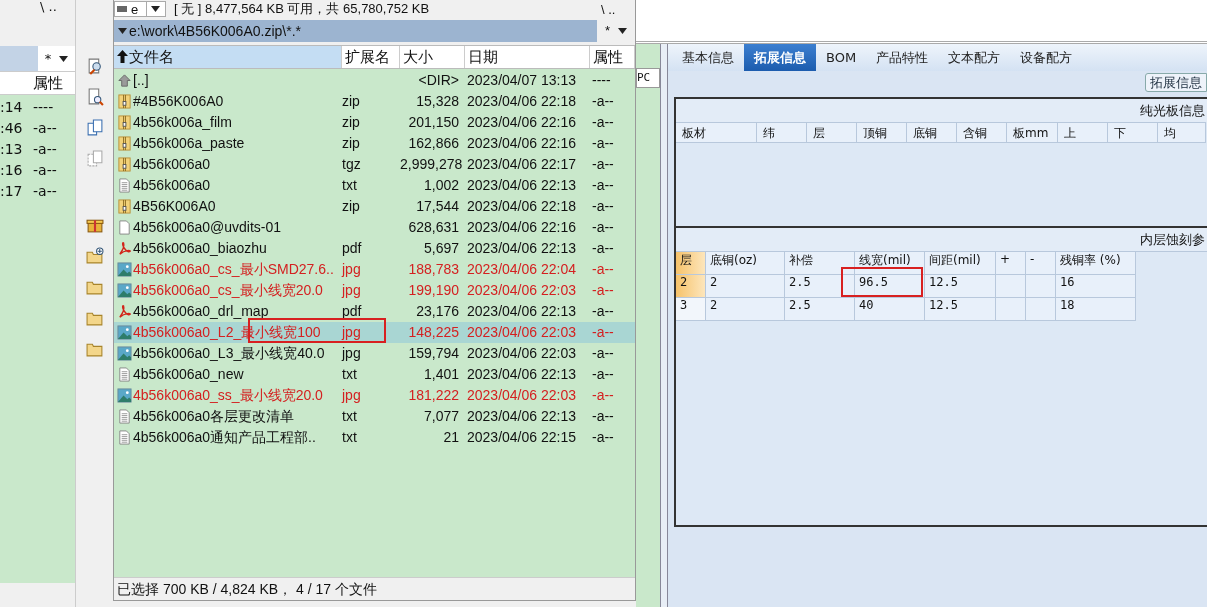 This screenshot has height=607, width=1207. What do you see at coordinates (745, 263) in the screenshot?
I see `column-header: 底铜(oz)` at bounding box center [745, 263].